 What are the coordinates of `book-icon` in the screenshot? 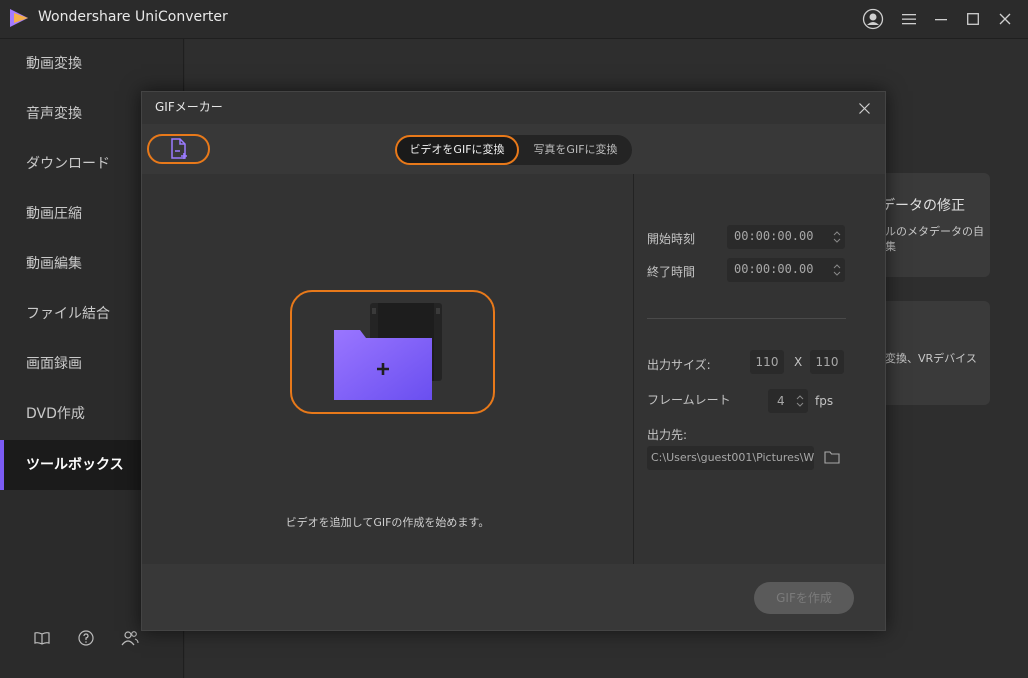 It's located at (42, 638).